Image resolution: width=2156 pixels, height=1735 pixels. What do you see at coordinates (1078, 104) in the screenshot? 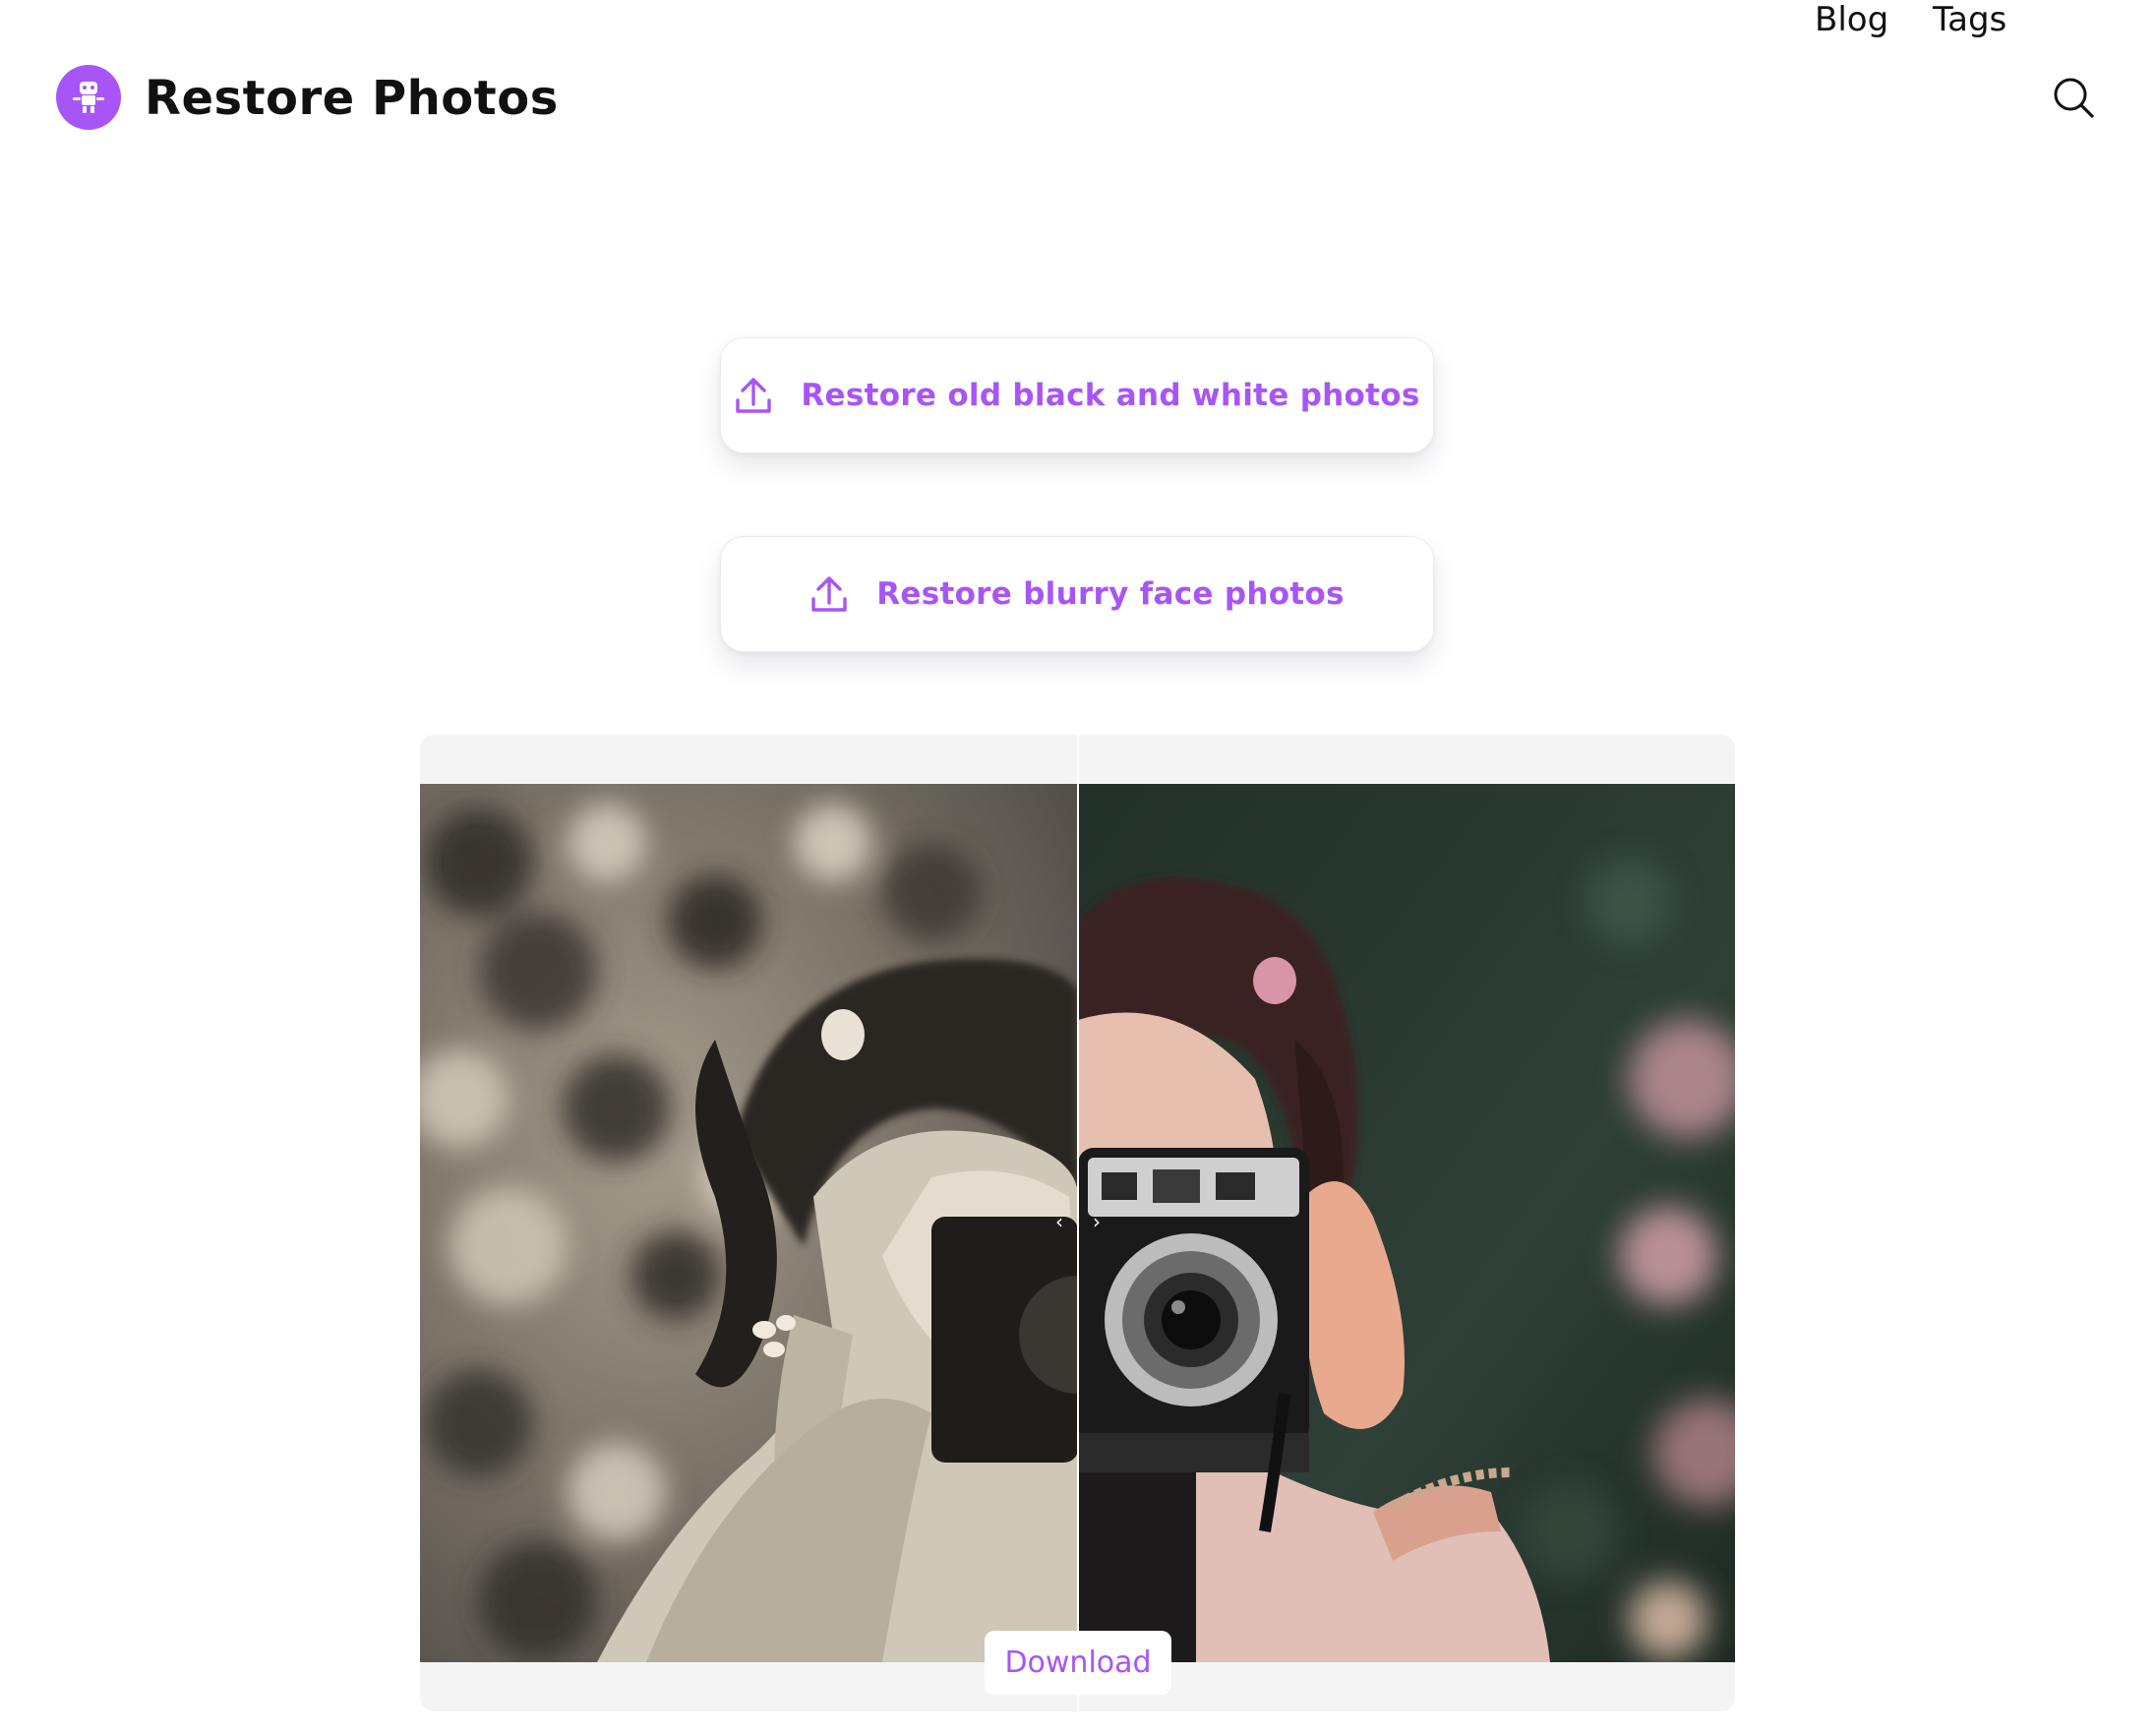
I see `site-header: Restore Photos Blog Tags` at bounding box center [1078, 104].